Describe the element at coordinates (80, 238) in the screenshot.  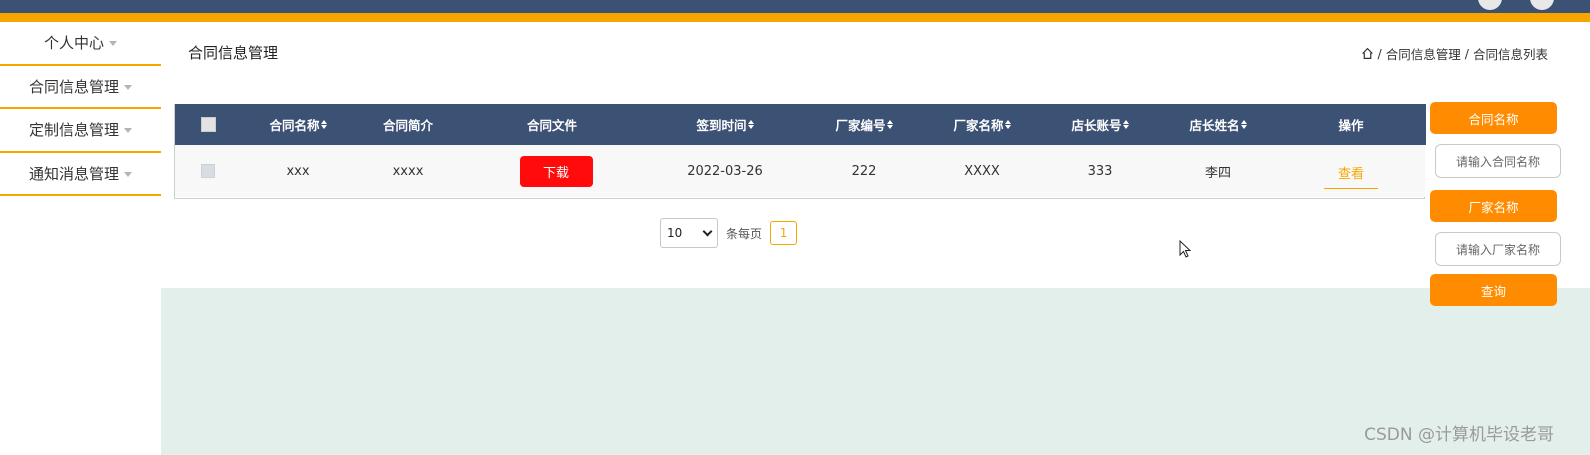
I see `sidebar: 个人中心 合同信息管理 定制信息管理 通知消息管理` at that location.